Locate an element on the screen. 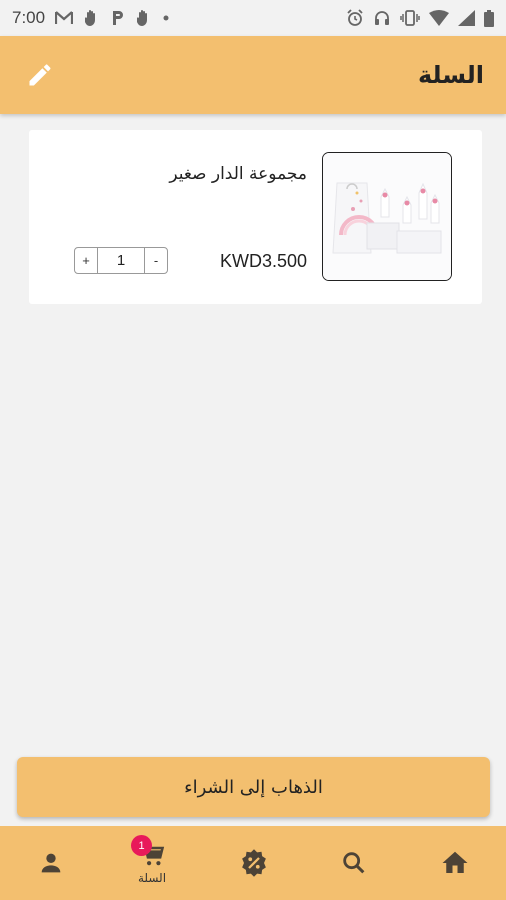 The width and height of the screenshot is (506, 900). discount-icon is located at coordinates (254, 863).